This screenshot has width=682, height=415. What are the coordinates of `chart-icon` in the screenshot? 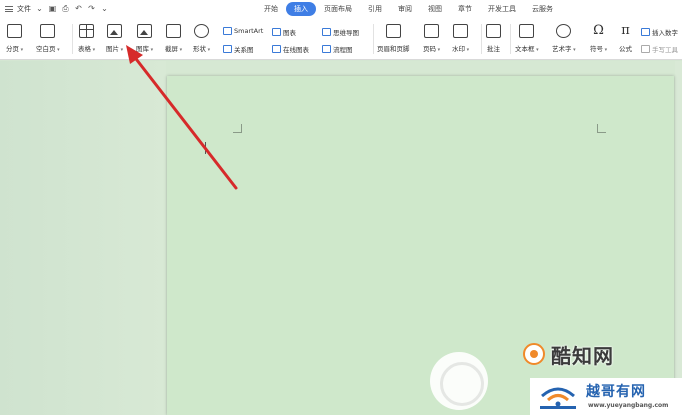 It's located at (276, 32).